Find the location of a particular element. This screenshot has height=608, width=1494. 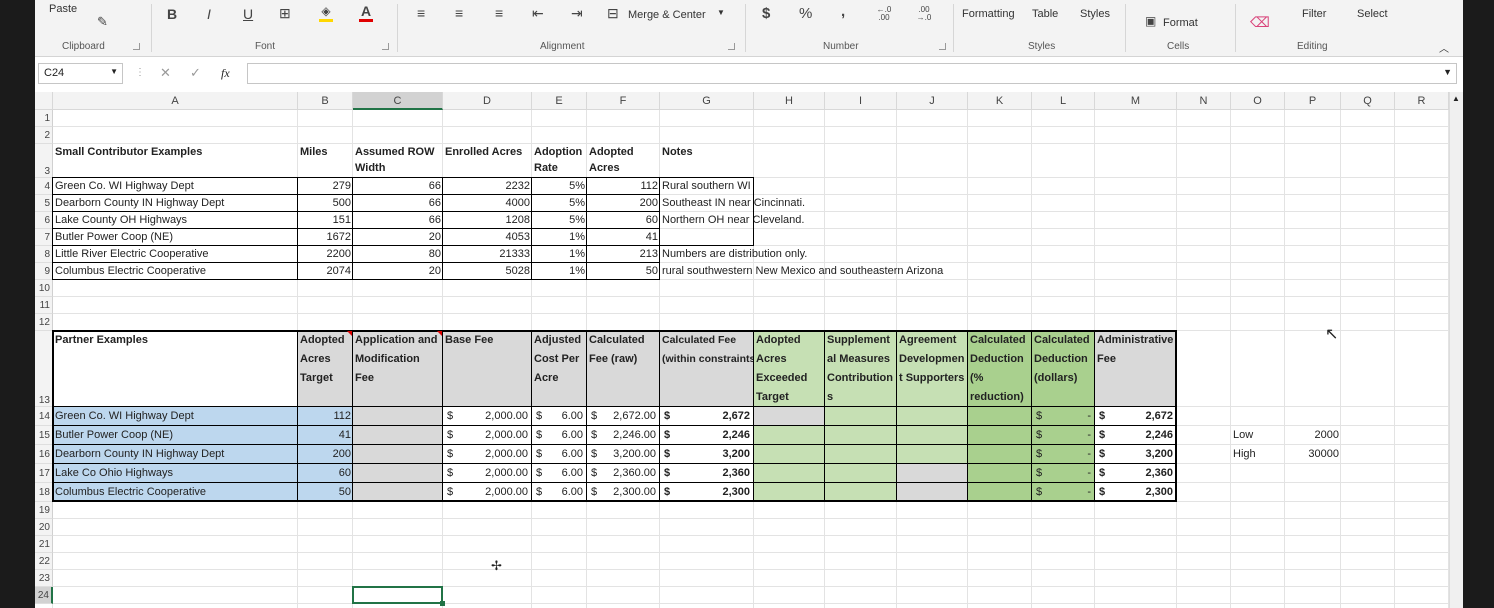

cell-styles-button: Styles is located at coordinates (1095, 14).